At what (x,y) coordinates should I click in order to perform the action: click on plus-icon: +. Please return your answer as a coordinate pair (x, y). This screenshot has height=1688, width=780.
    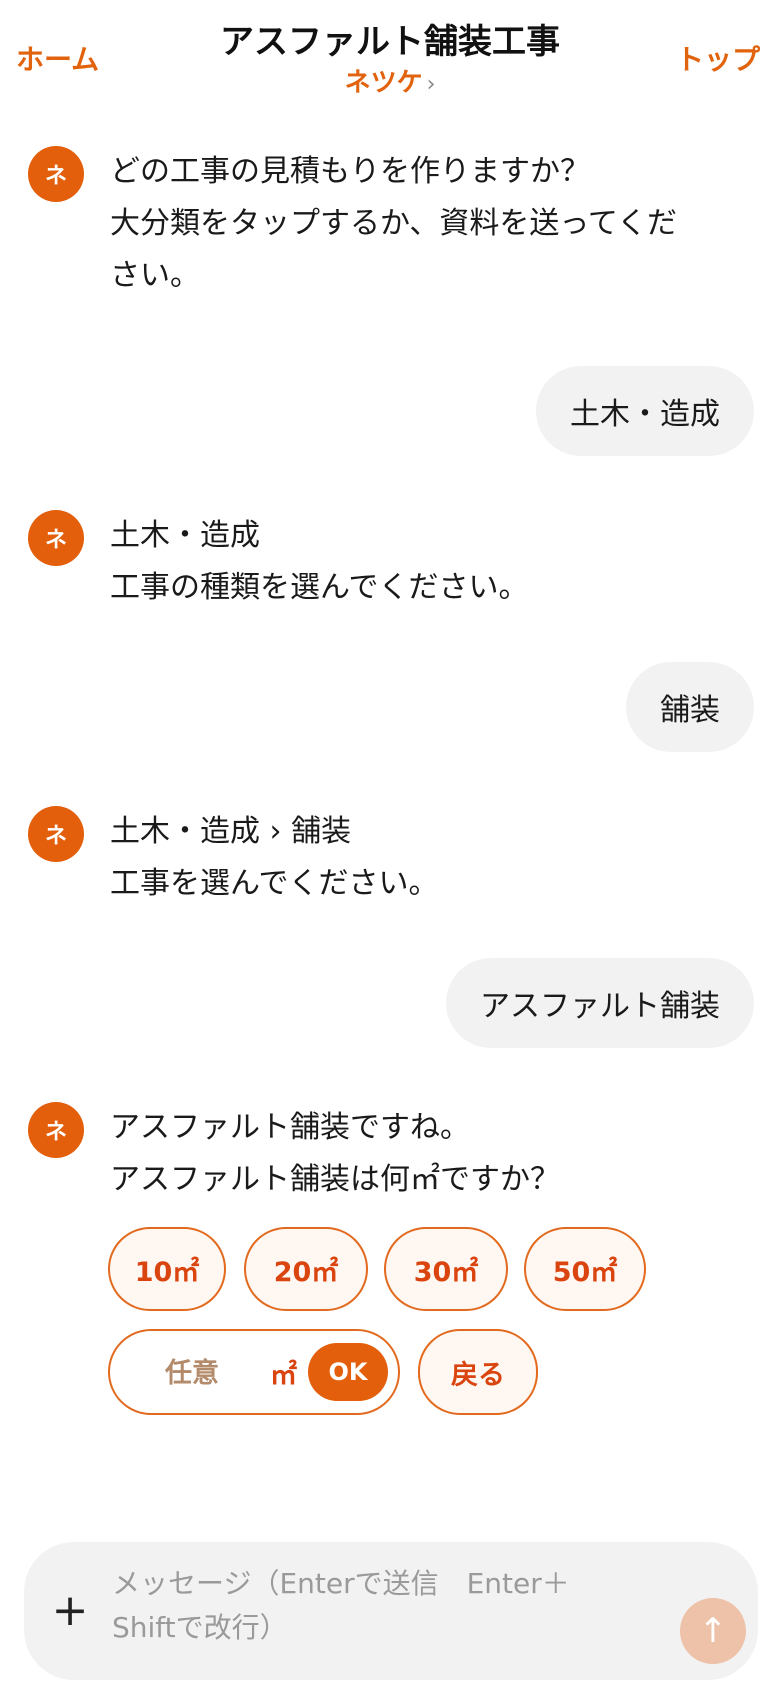
    Looking at the image, I should click on (70, 1610).